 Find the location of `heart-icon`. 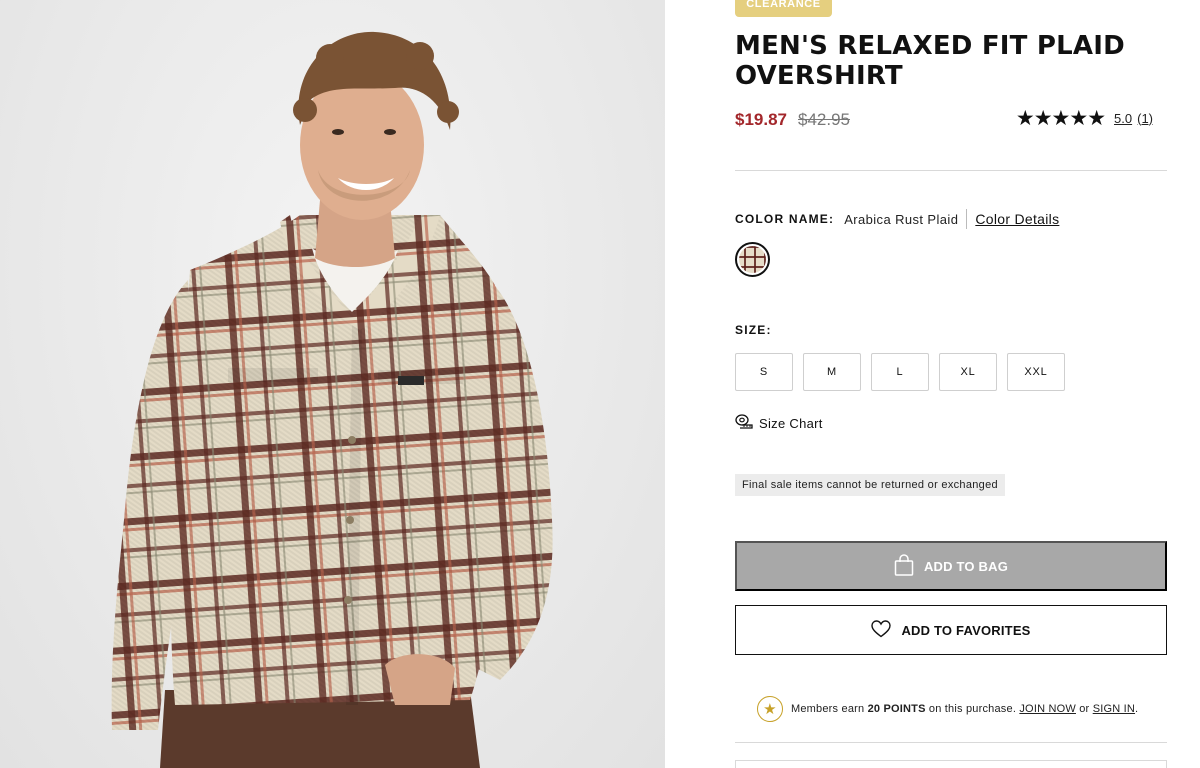

heart-icon is located at coordinates (881, 630).